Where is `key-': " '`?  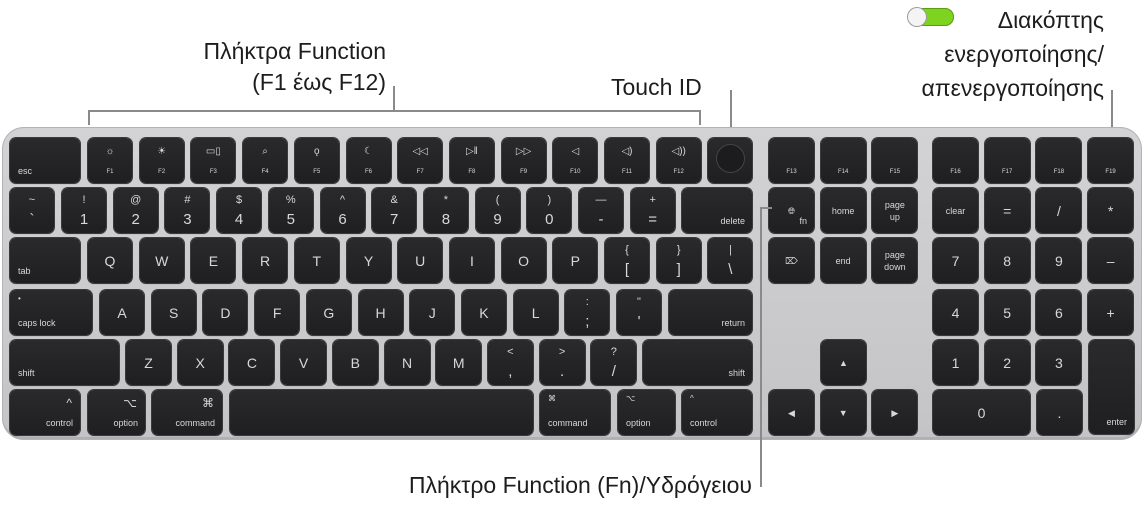 key-': " ' is located at coordinates (639, 312).